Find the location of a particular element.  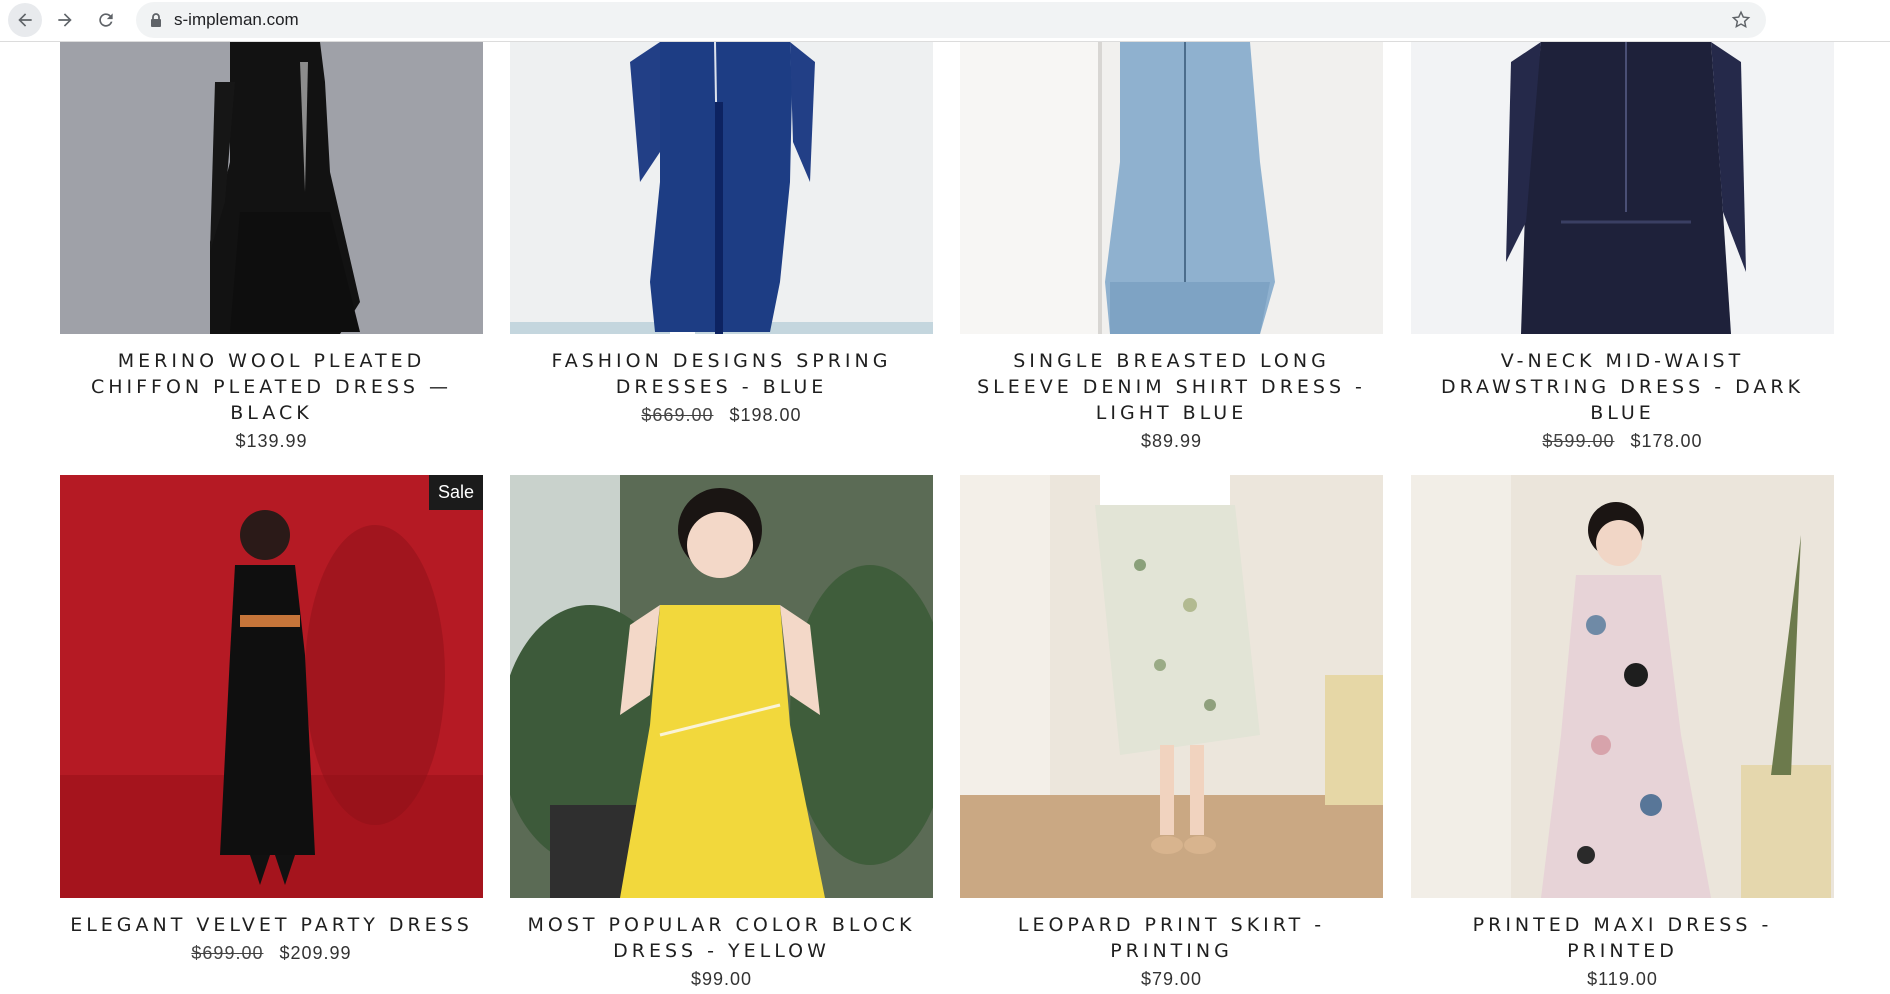

product-card: PRINTED MAXI DRESS - PRINTED $119.00 is located at coordinates (1622, 732).